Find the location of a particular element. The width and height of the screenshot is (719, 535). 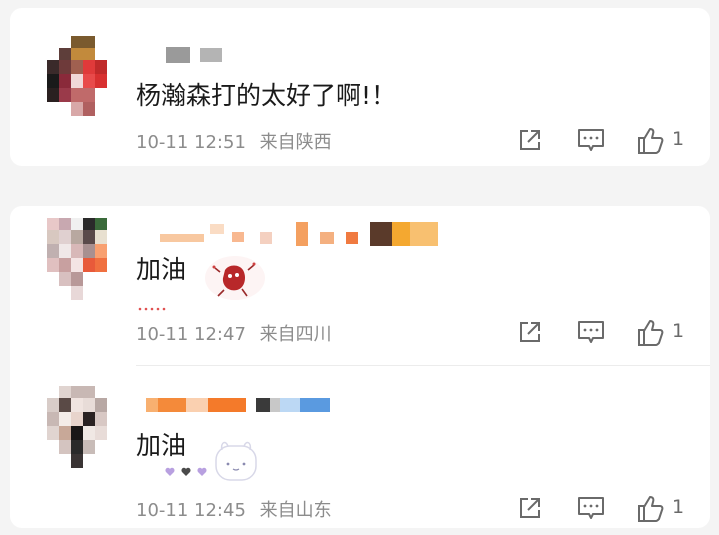

comment-meta: 10-11 12:51 来自陕西 is located at coordinates (234, 143).